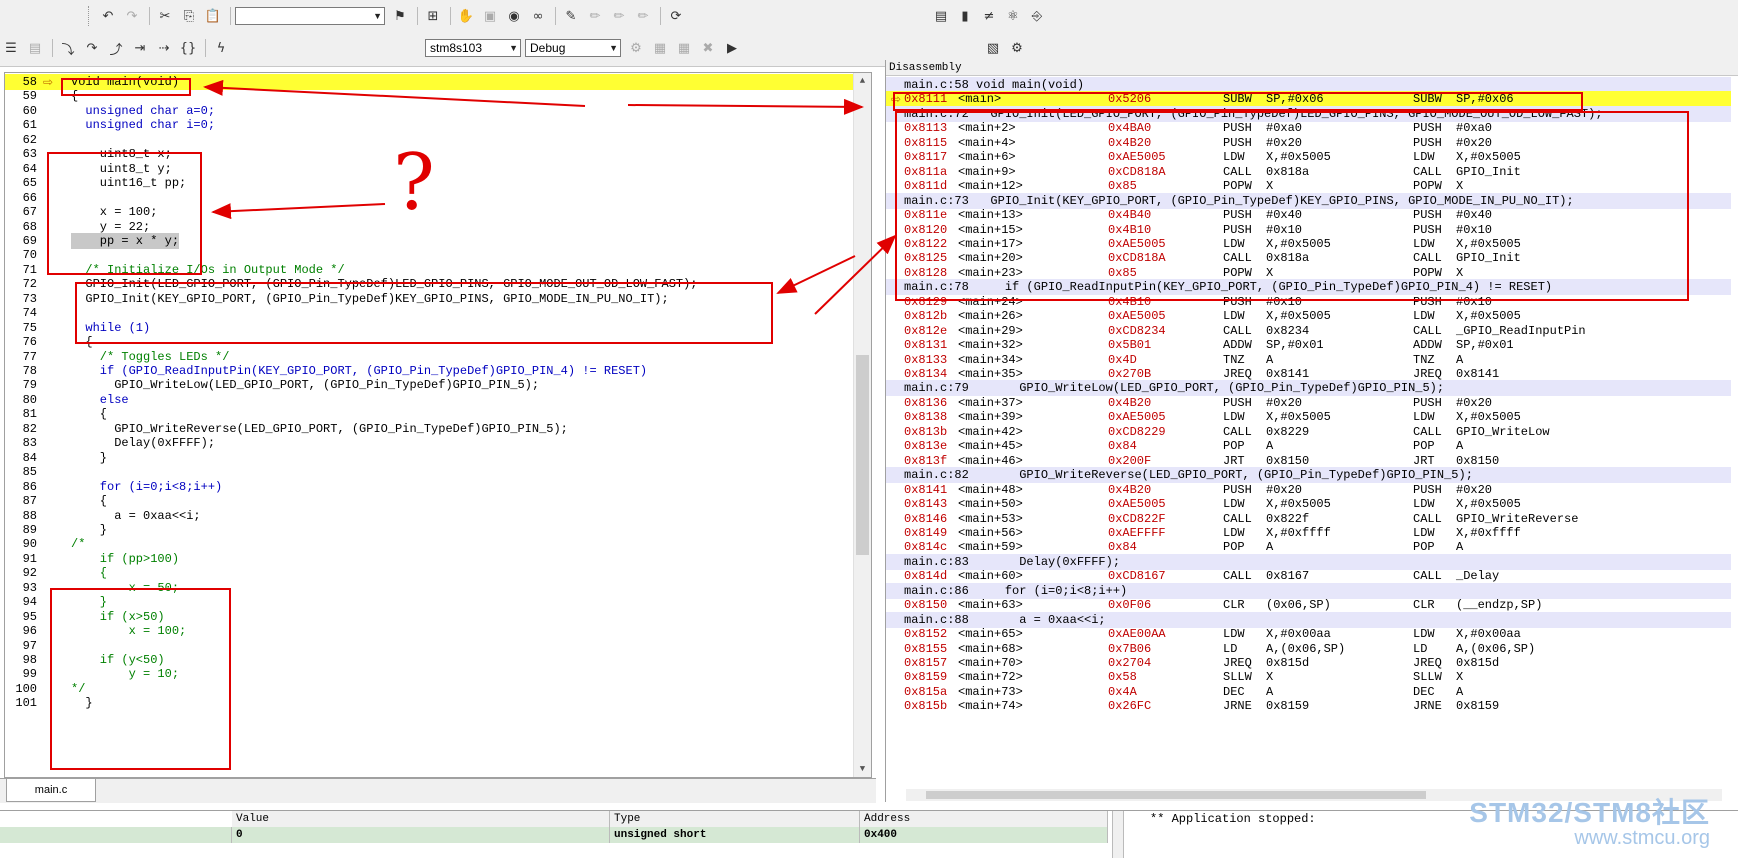 The height and width of the screenshot is (858, 1738). I want to click on annotation-question-mark: ?, so click(414, 183).